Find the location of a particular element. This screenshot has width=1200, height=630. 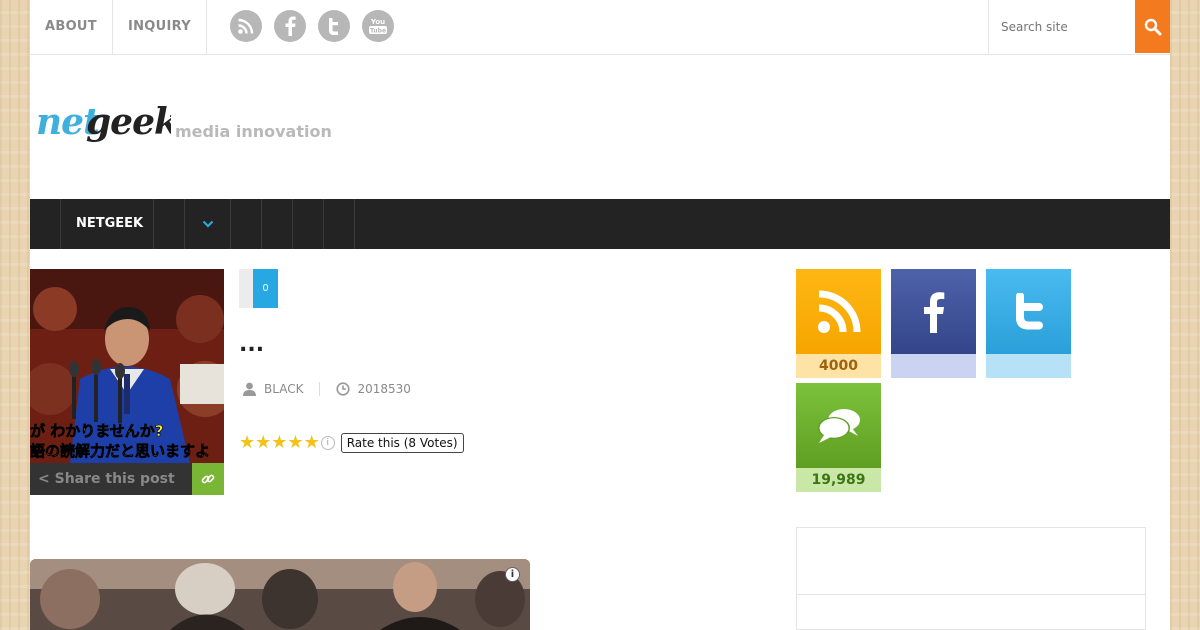

caption-line-1: が わかりませんか? is located at coordinates (96, 431).